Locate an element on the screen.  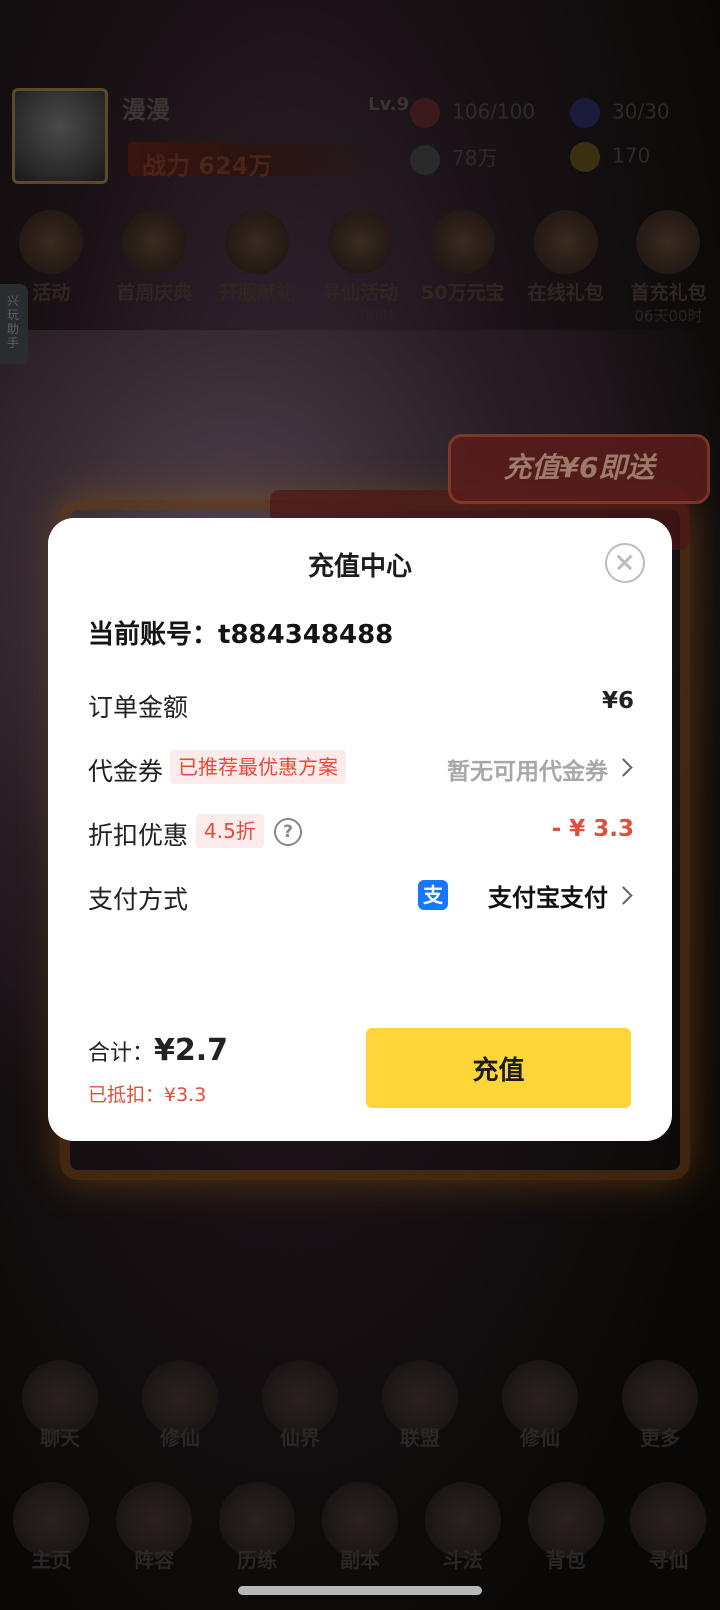
order-amount-value: ¥6 is located at coordinates (617, 701).